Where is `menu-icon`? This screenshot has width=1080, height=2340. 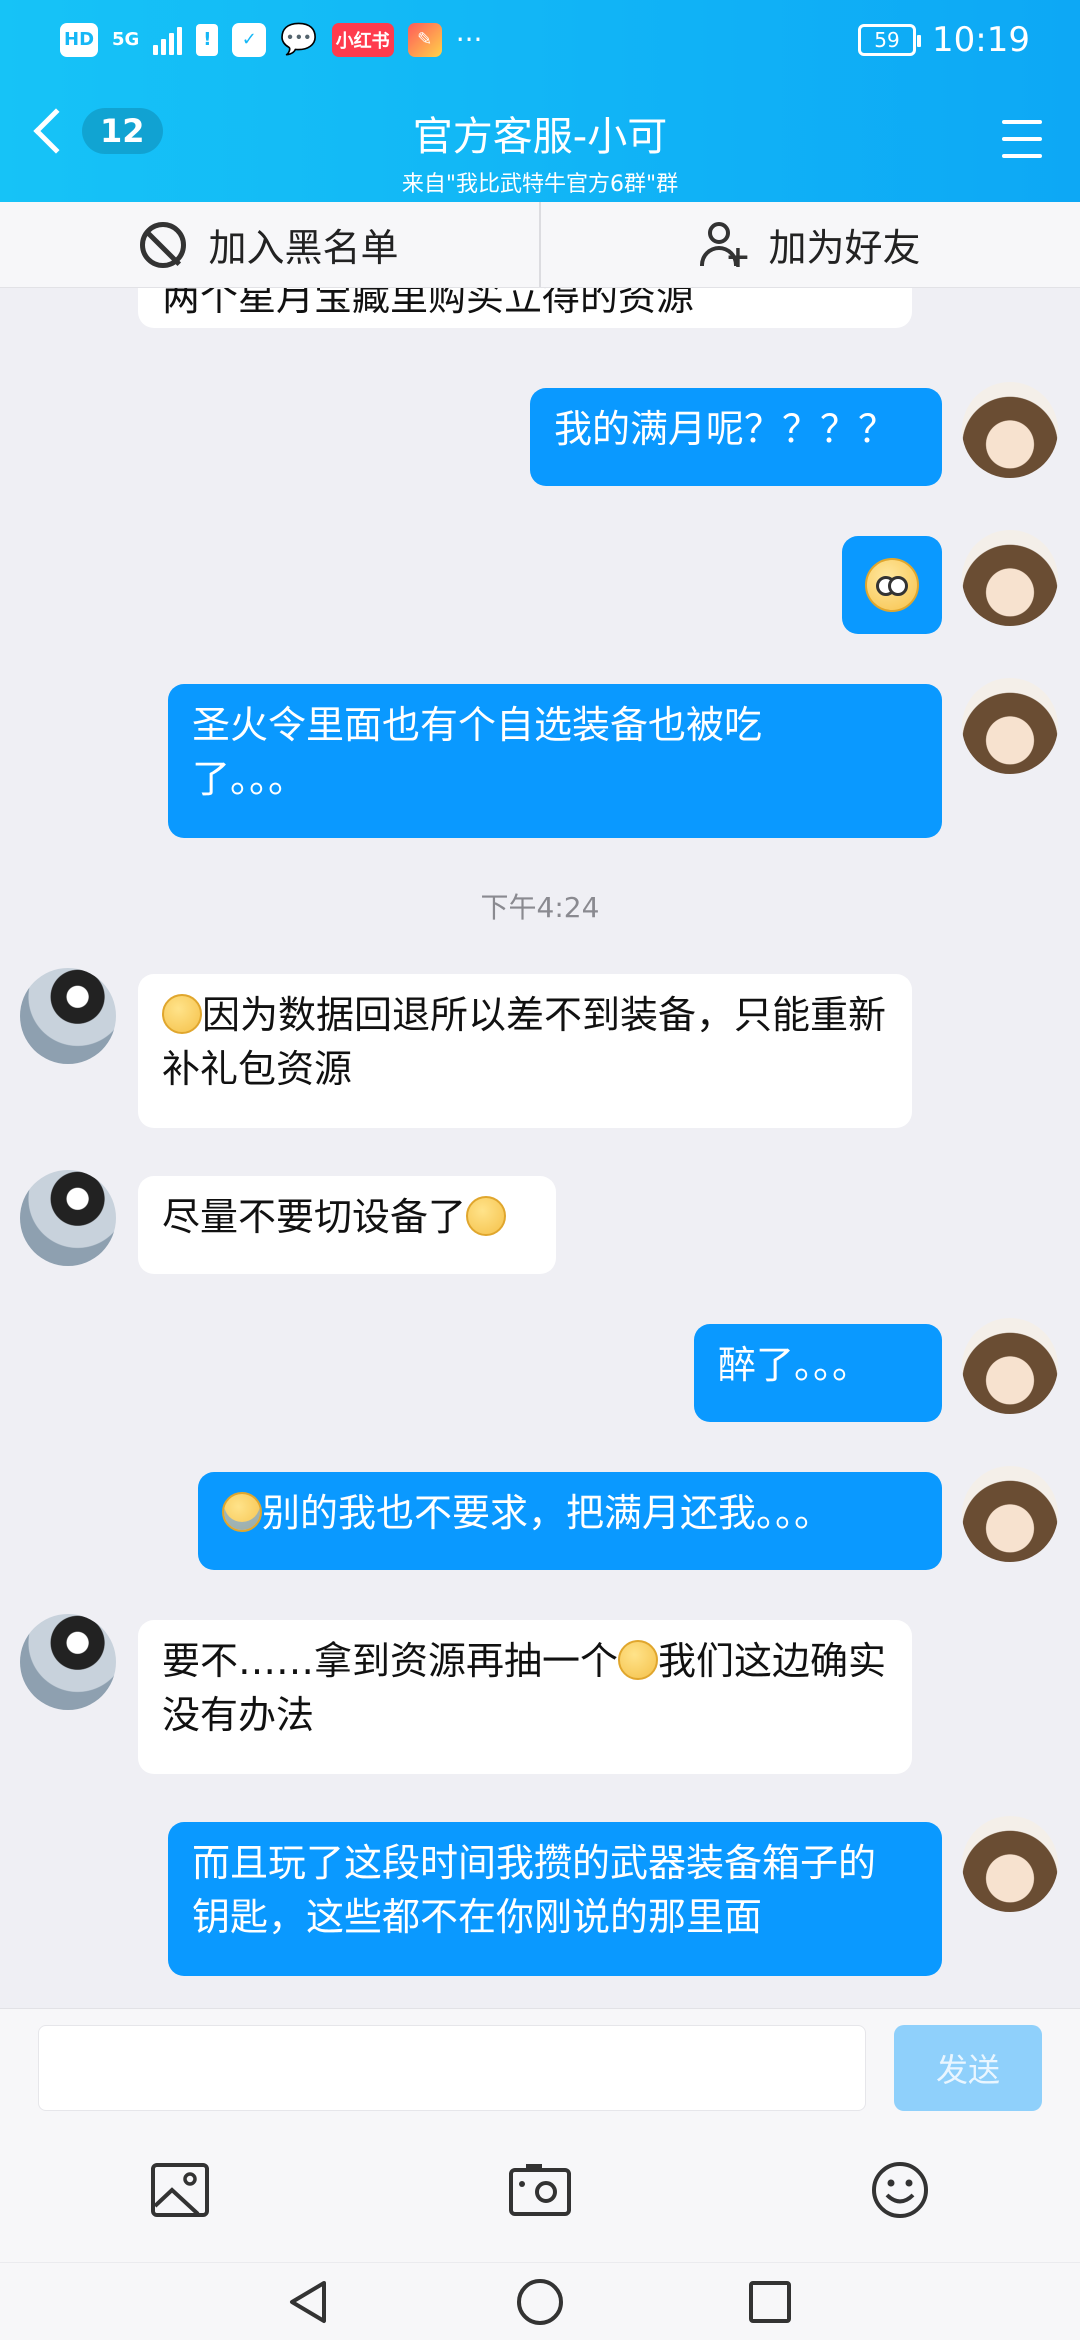 menu-icon is located at coordinates (1022, 139).